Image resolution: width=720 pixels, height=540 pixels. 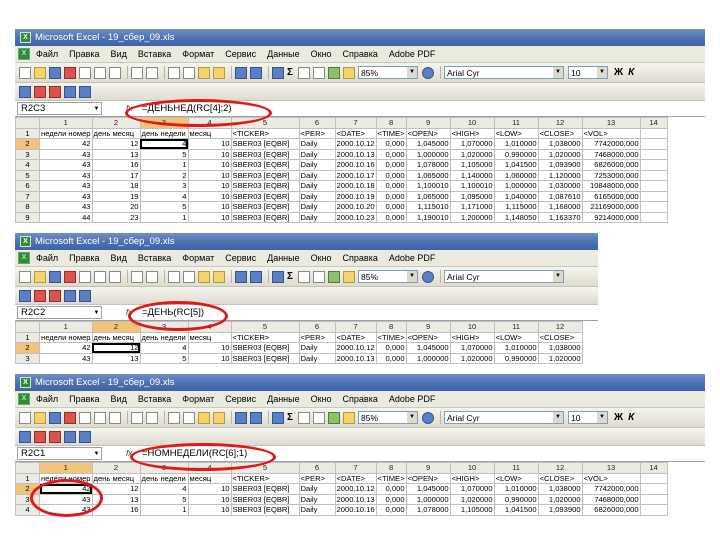 What do you see at coordinates (265, 337) in the screenshot?
I see `header-cell: <TICKER>` at bounding box center [265, 337].